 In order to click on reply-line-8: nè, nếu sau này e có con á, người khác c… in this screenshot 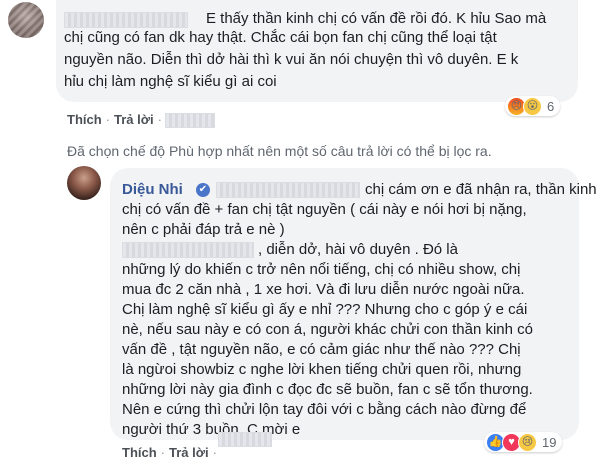, I will do `click(328, 329)`.